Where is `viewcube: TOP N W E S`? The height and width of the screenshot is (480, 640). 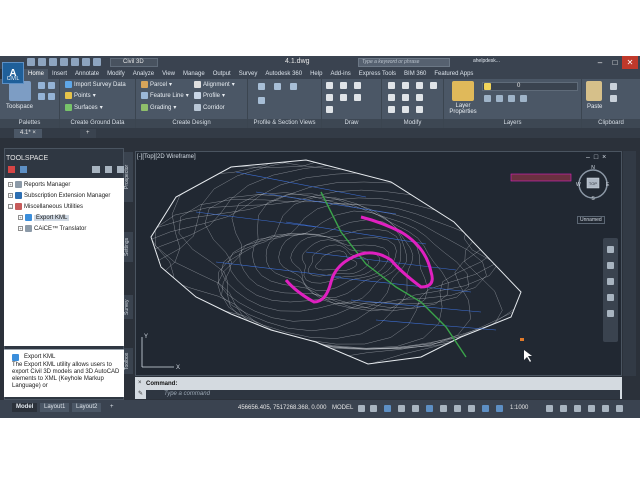 viewcube: TOP N W E S is located at coordinates (593, 182).